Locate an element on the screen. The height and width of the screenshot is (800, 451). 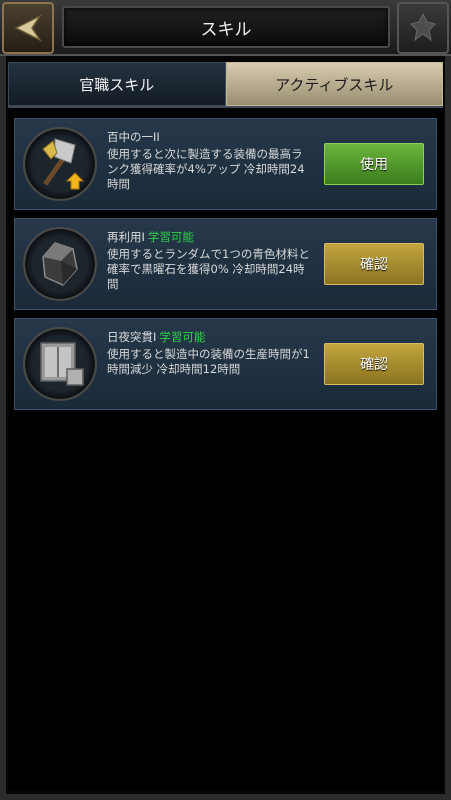
obsidian-stone-icon is located at coordinates (60, 264).